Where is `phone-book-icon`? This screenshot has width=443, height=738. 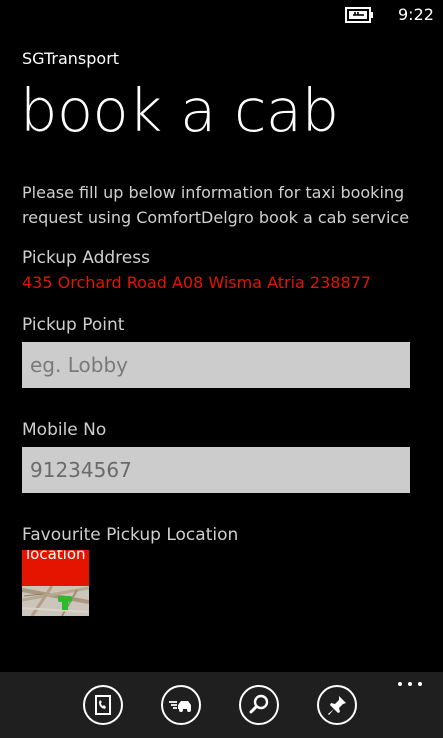 phone-book-icon is located at coordinates (103, 705).